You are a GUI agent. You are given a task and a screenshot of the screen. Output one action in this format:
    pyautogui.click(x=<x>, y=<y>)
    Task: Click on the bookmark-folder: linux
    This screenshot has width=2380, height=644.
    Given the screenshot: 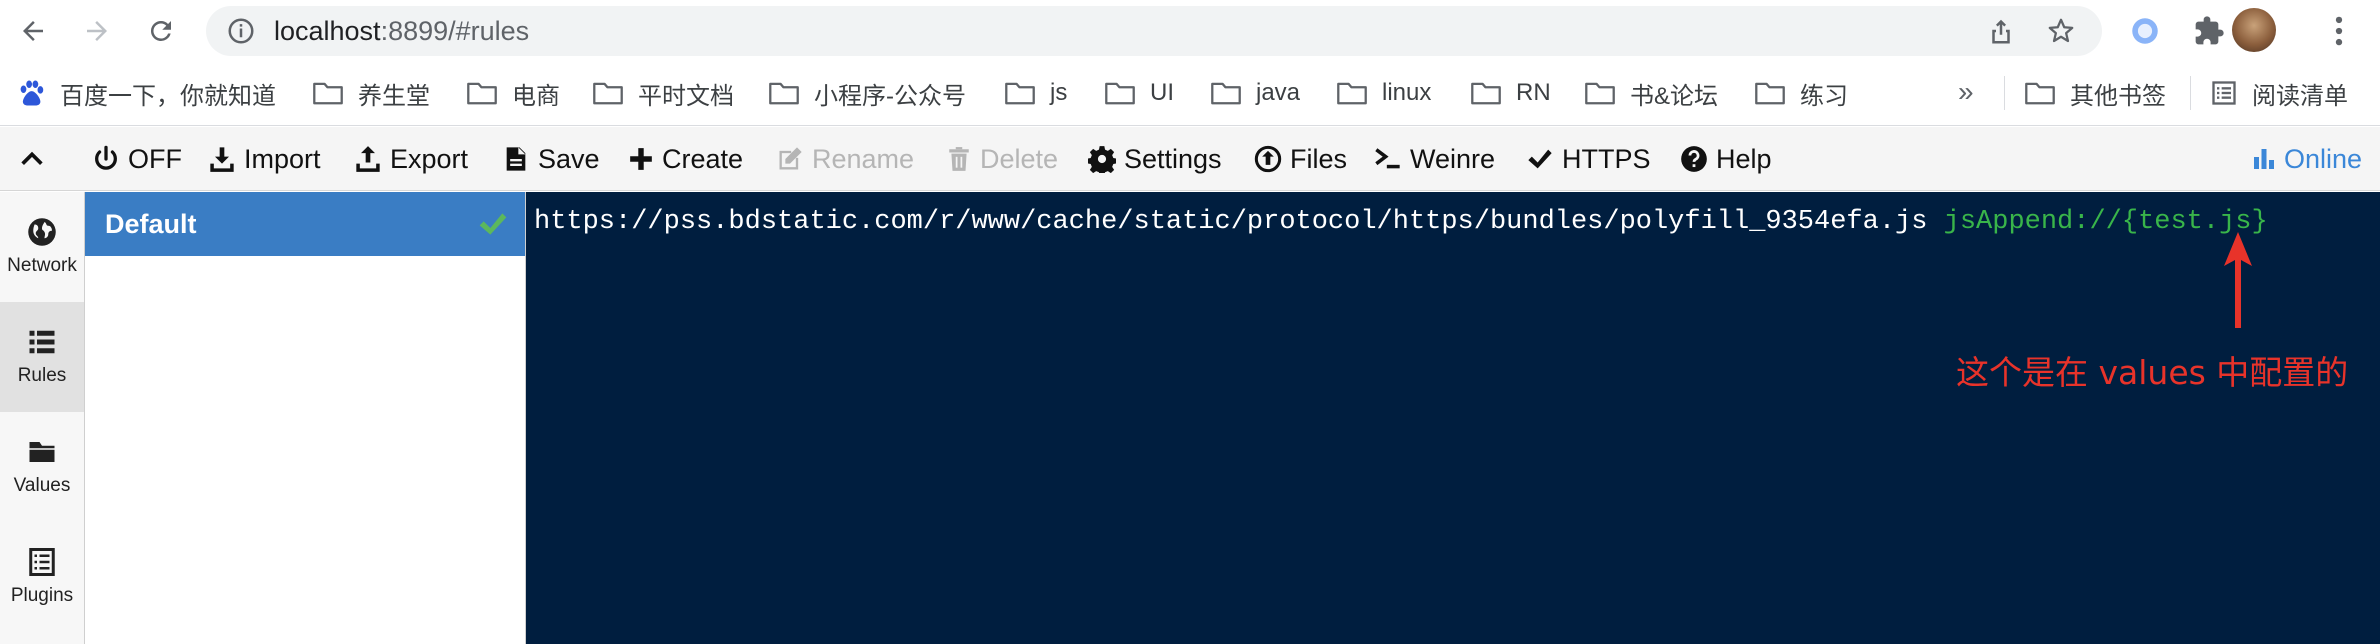 What is the action you would take?
    pyautogui.click(x=1383, y=93)
    